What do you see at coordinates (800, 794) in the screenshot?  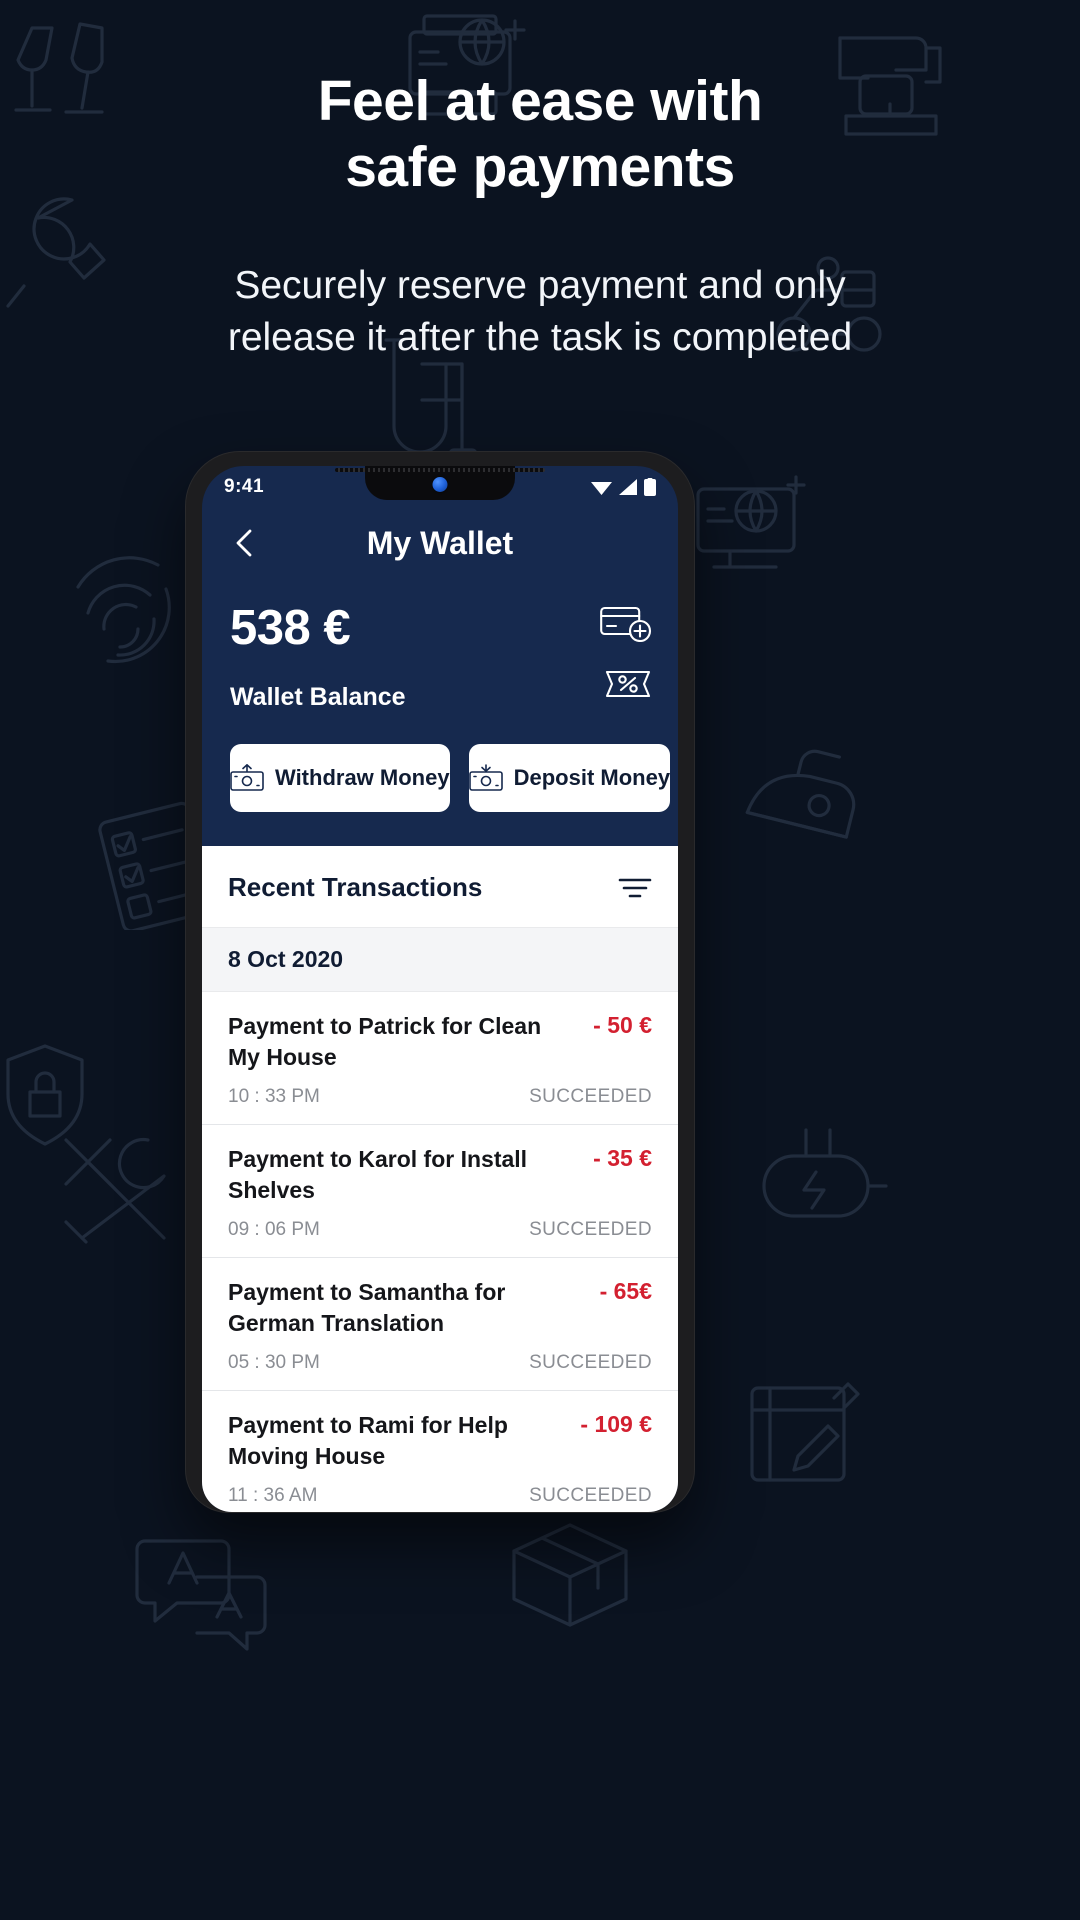 I see `iron-icon` at bounding box center [800, 794].